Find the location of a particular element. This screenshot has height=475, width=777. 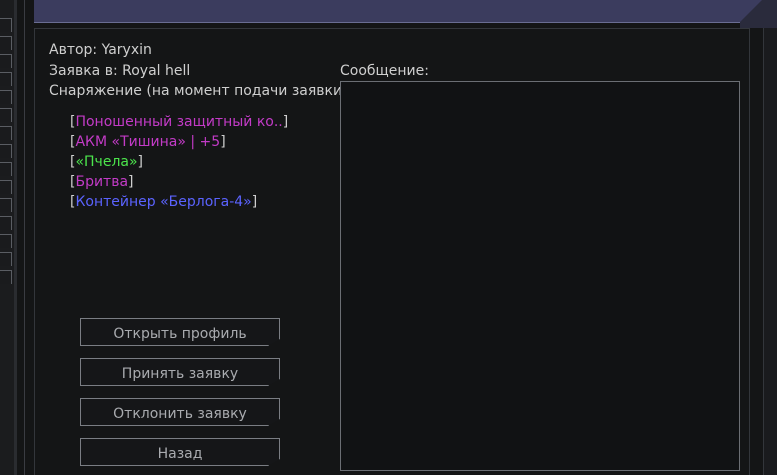

author-line: Автор: Yaryxin is located at coordinates (100, 50).